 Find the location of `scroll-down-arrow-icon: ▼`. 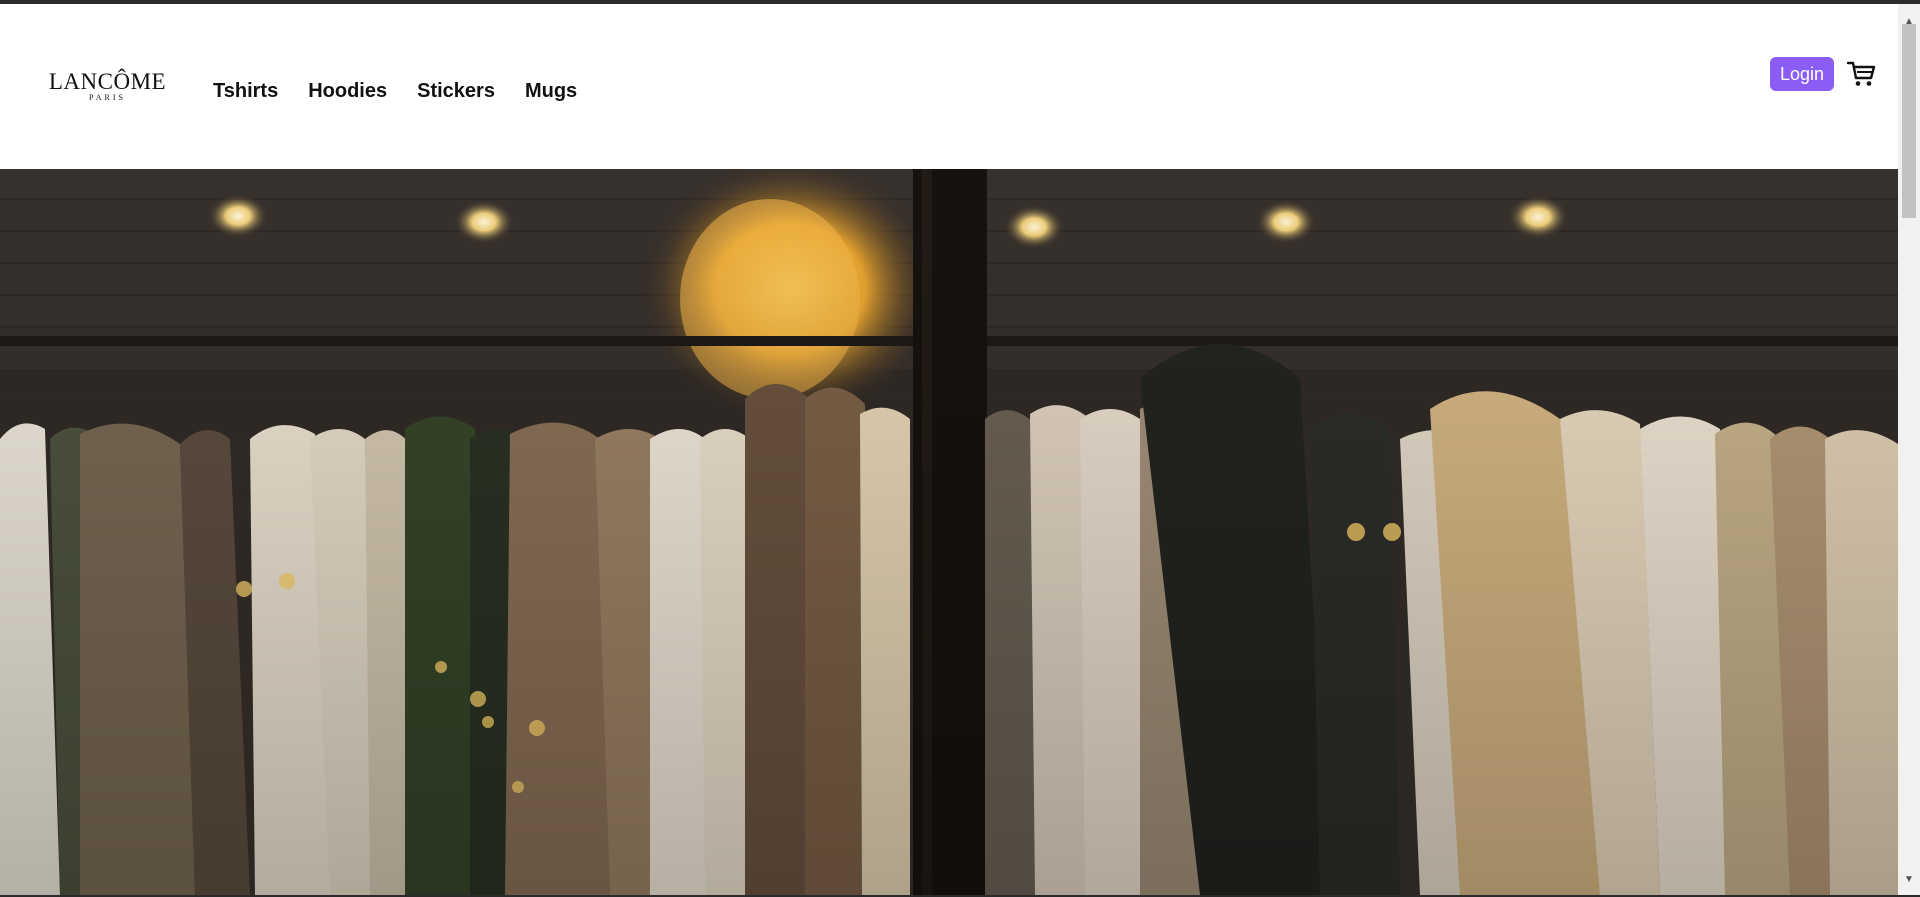

scroll-down-arrow-icon: ▼ is located at coordinates (1909, 880).